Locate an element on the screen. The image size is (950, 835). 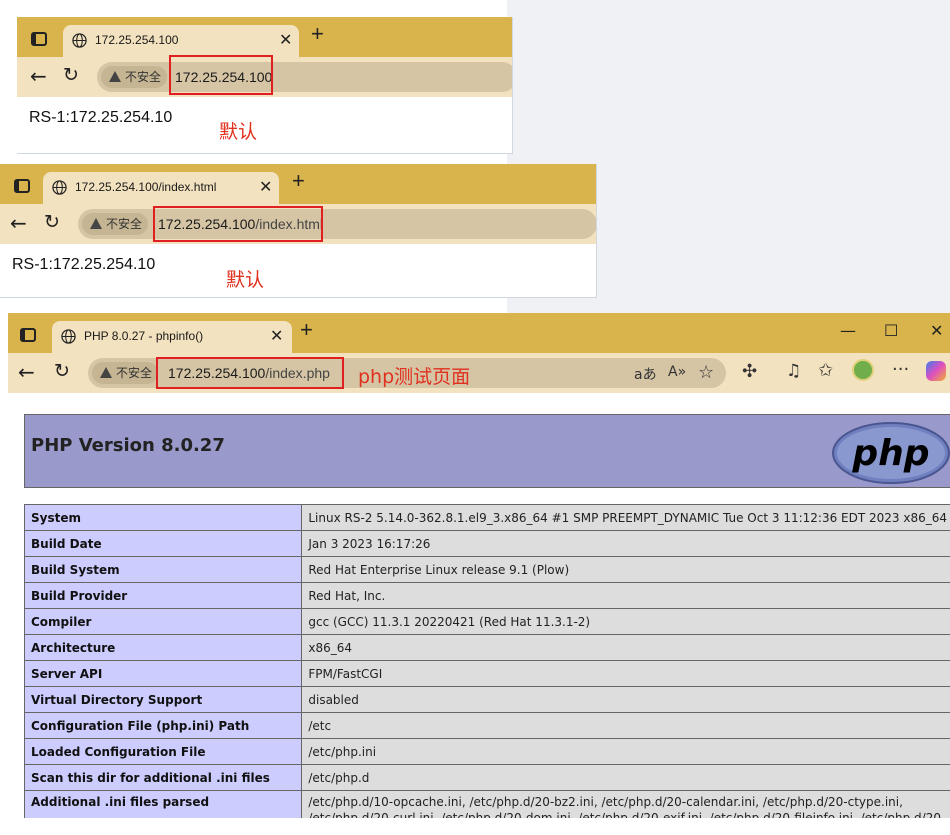
row-value: /etc is located at coordinates (625, 725).